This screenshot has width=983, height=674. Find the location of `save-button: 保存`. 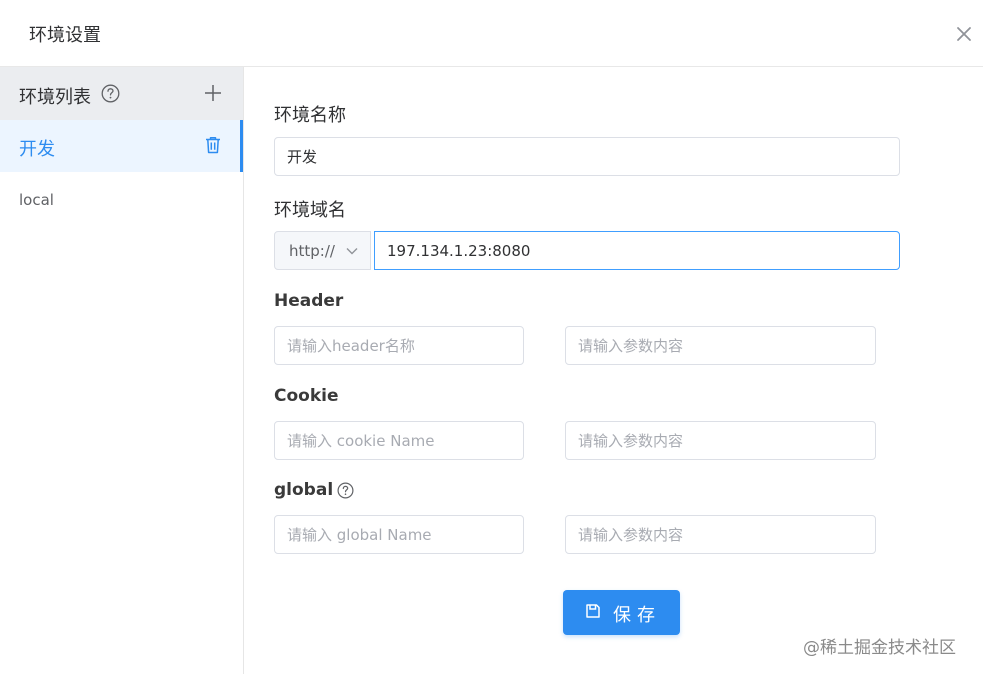

save-button: 保存 is located at coordinates (621, 612).